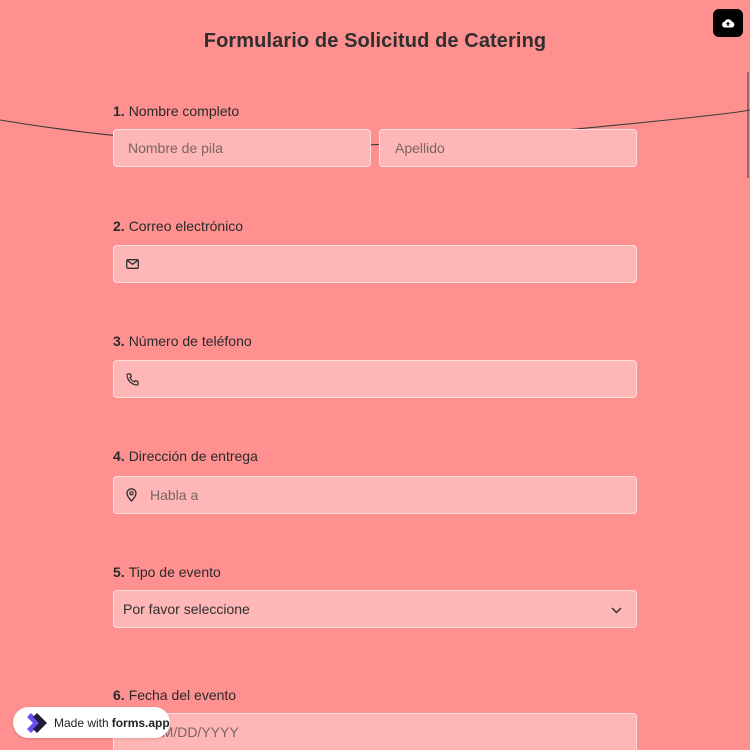 The width and height of the screenshot is (750, 750). I want to click on address-placeholder: Habla a, so click(174, 495).